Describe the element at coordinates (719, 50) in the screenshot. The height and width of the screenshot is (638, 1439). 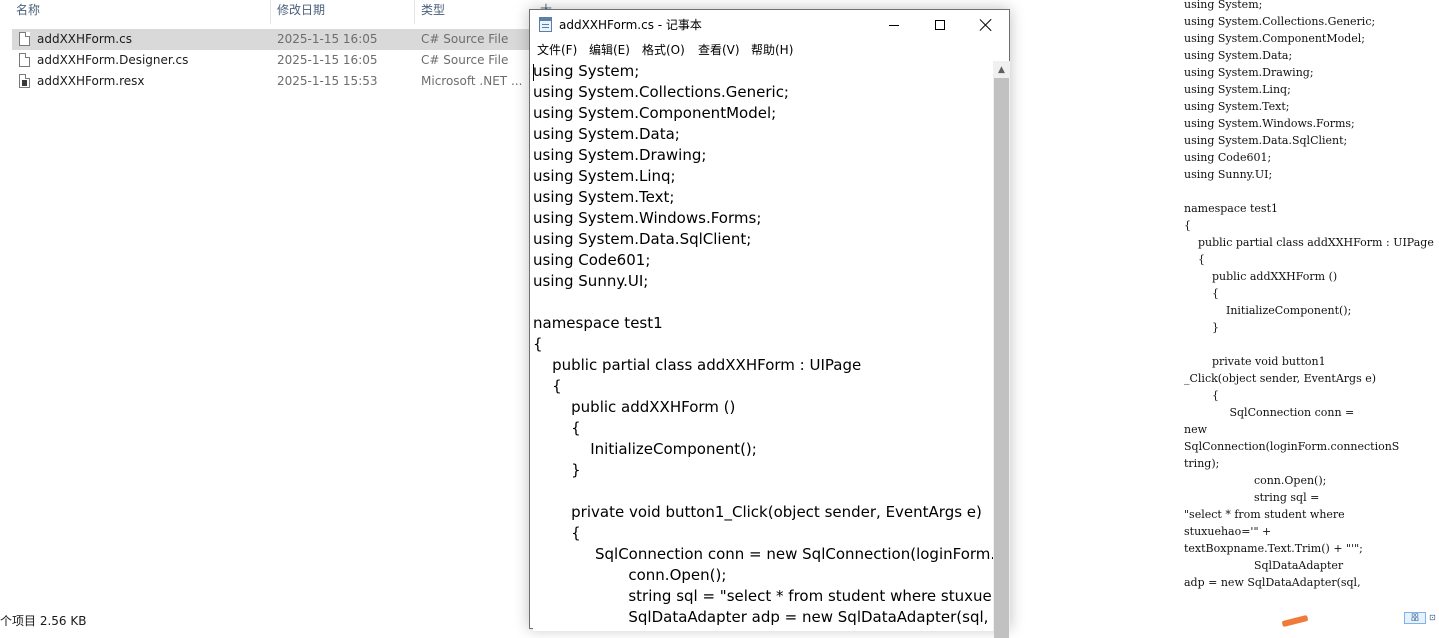
I see `menu-view: 查看(V)` at that location.